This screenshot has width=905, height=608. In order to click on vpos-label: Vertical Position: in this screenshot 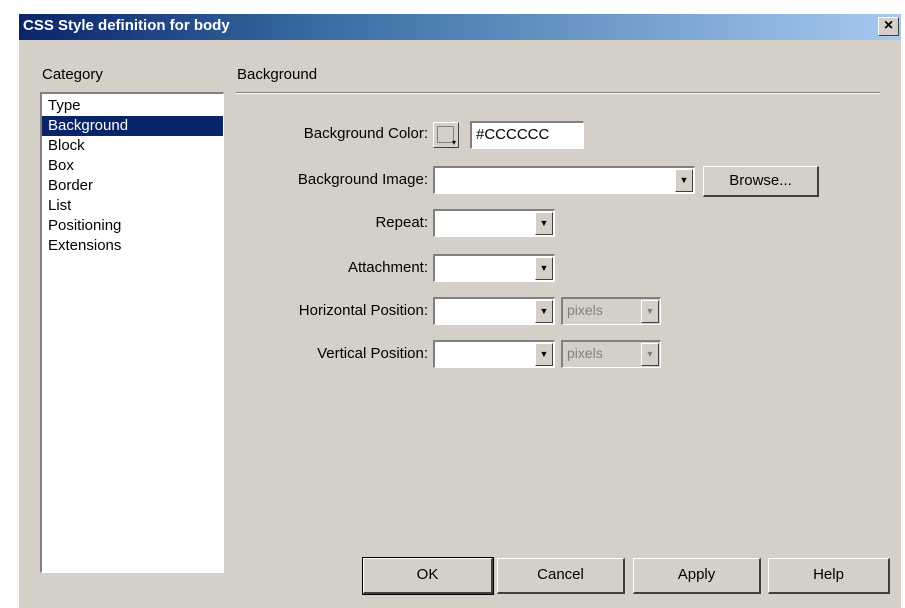, I will do `click(372, 353)`.